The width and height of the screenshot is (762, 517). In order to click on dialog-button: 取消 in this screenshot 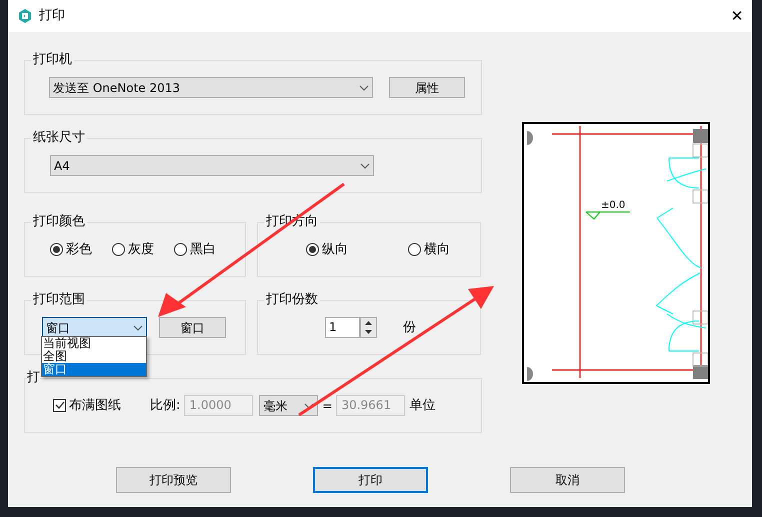, I will do `click(567, 480)`.